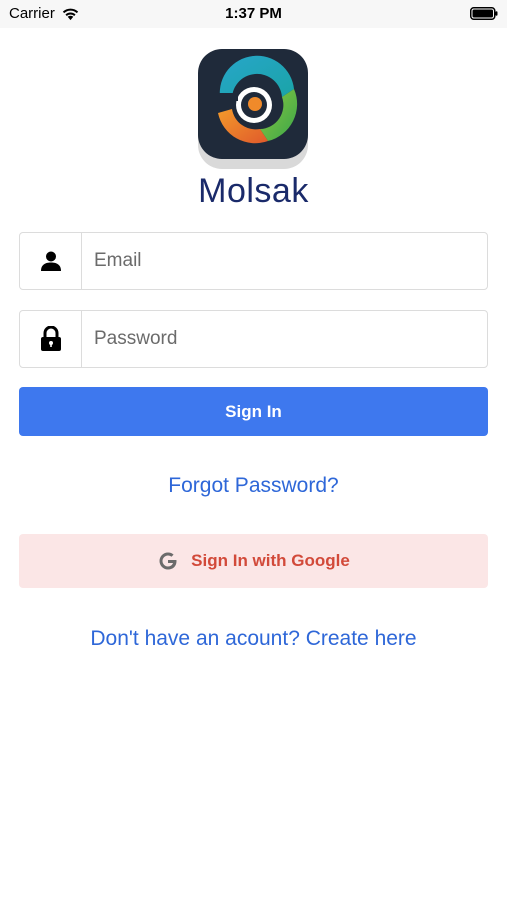 The width and height of the screenshot is (507, 900). I want to click on clock: 1:37 PM, so click(253, 13).